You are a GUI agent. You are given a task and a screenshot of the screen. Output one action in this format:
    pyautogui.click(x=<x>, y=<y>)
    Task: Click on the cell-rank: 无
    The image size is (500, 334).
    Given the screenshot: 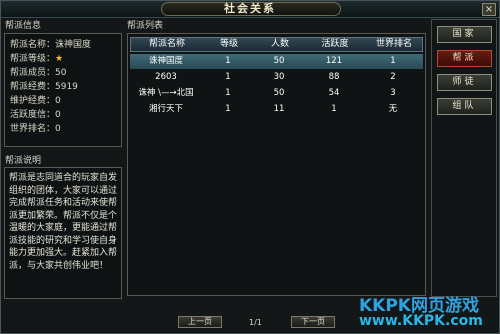 What is the action you would take?
    pyautogui.click(x=393, y=109)
    